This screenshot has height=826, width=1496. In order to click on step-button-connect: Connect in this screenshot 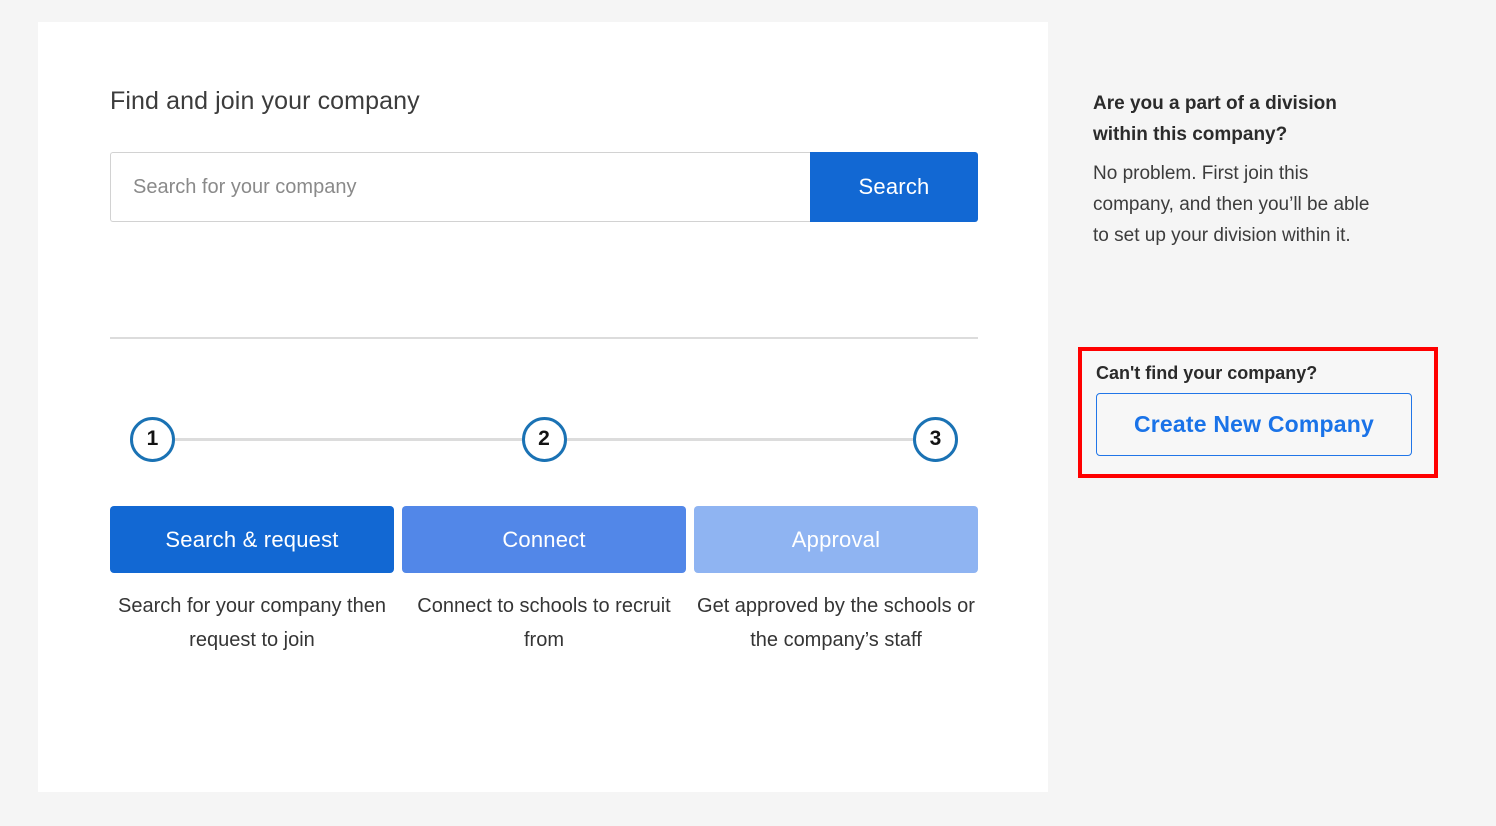, I will do `click(544, 539)`.